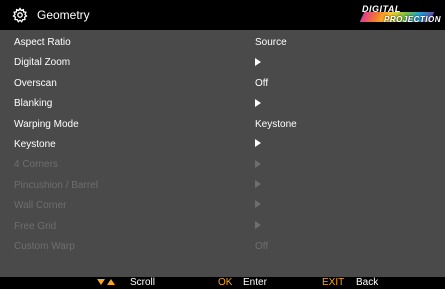 The width and height of the screenshot is (445, 289). I want to click on page-title: Geometry, so click(63, 15).